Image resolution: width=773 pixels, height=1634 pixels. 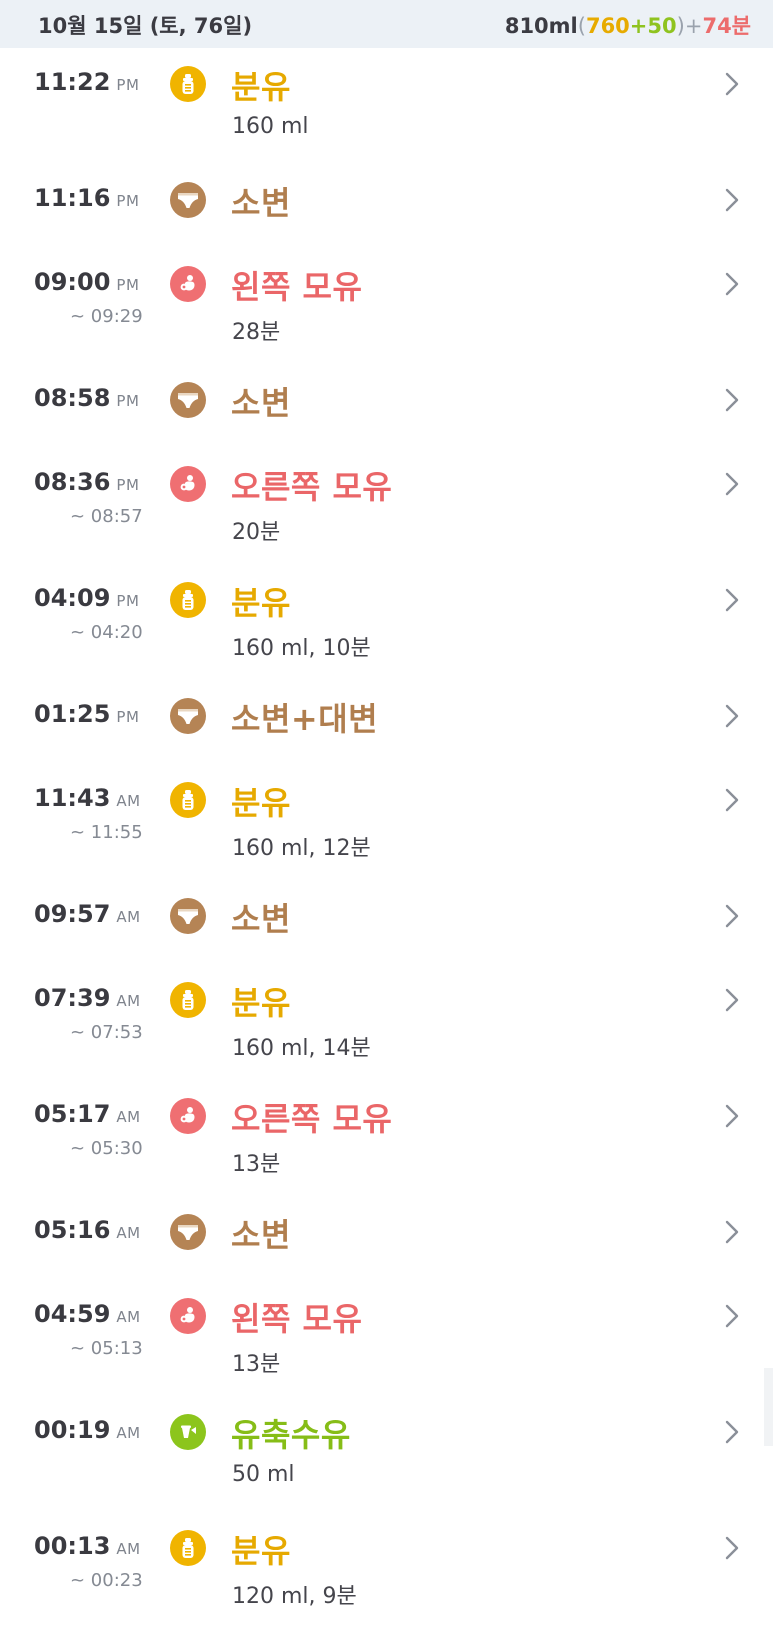 What do you see at coordinates (386, 506) in the screenshot?
I see `record-row: 08:36 PM ~ 08:57 오른쪽 모유 20분` at bounding box center [386, 506].